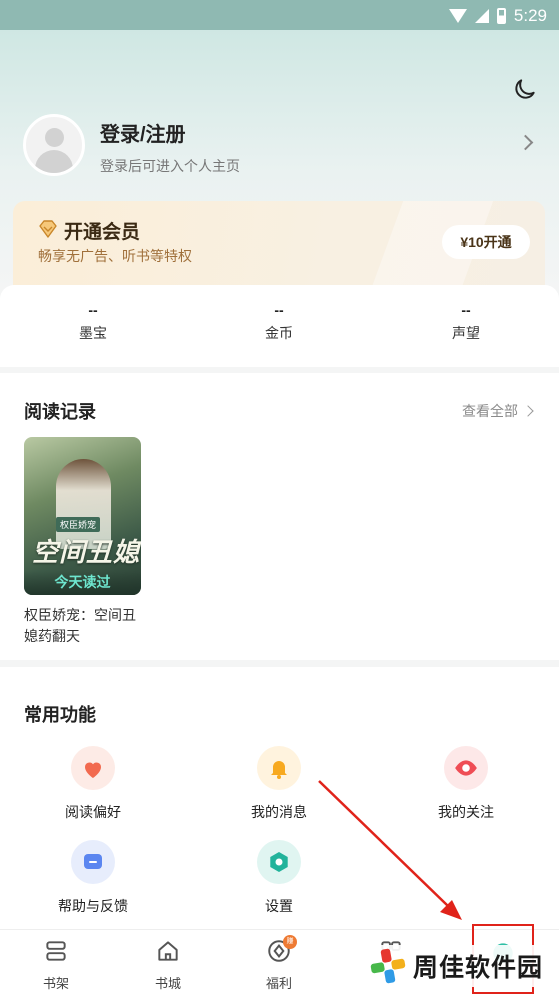  Describe the element at coordinates (93, 768) in the screenshot. I see `heart-icon` at that location.